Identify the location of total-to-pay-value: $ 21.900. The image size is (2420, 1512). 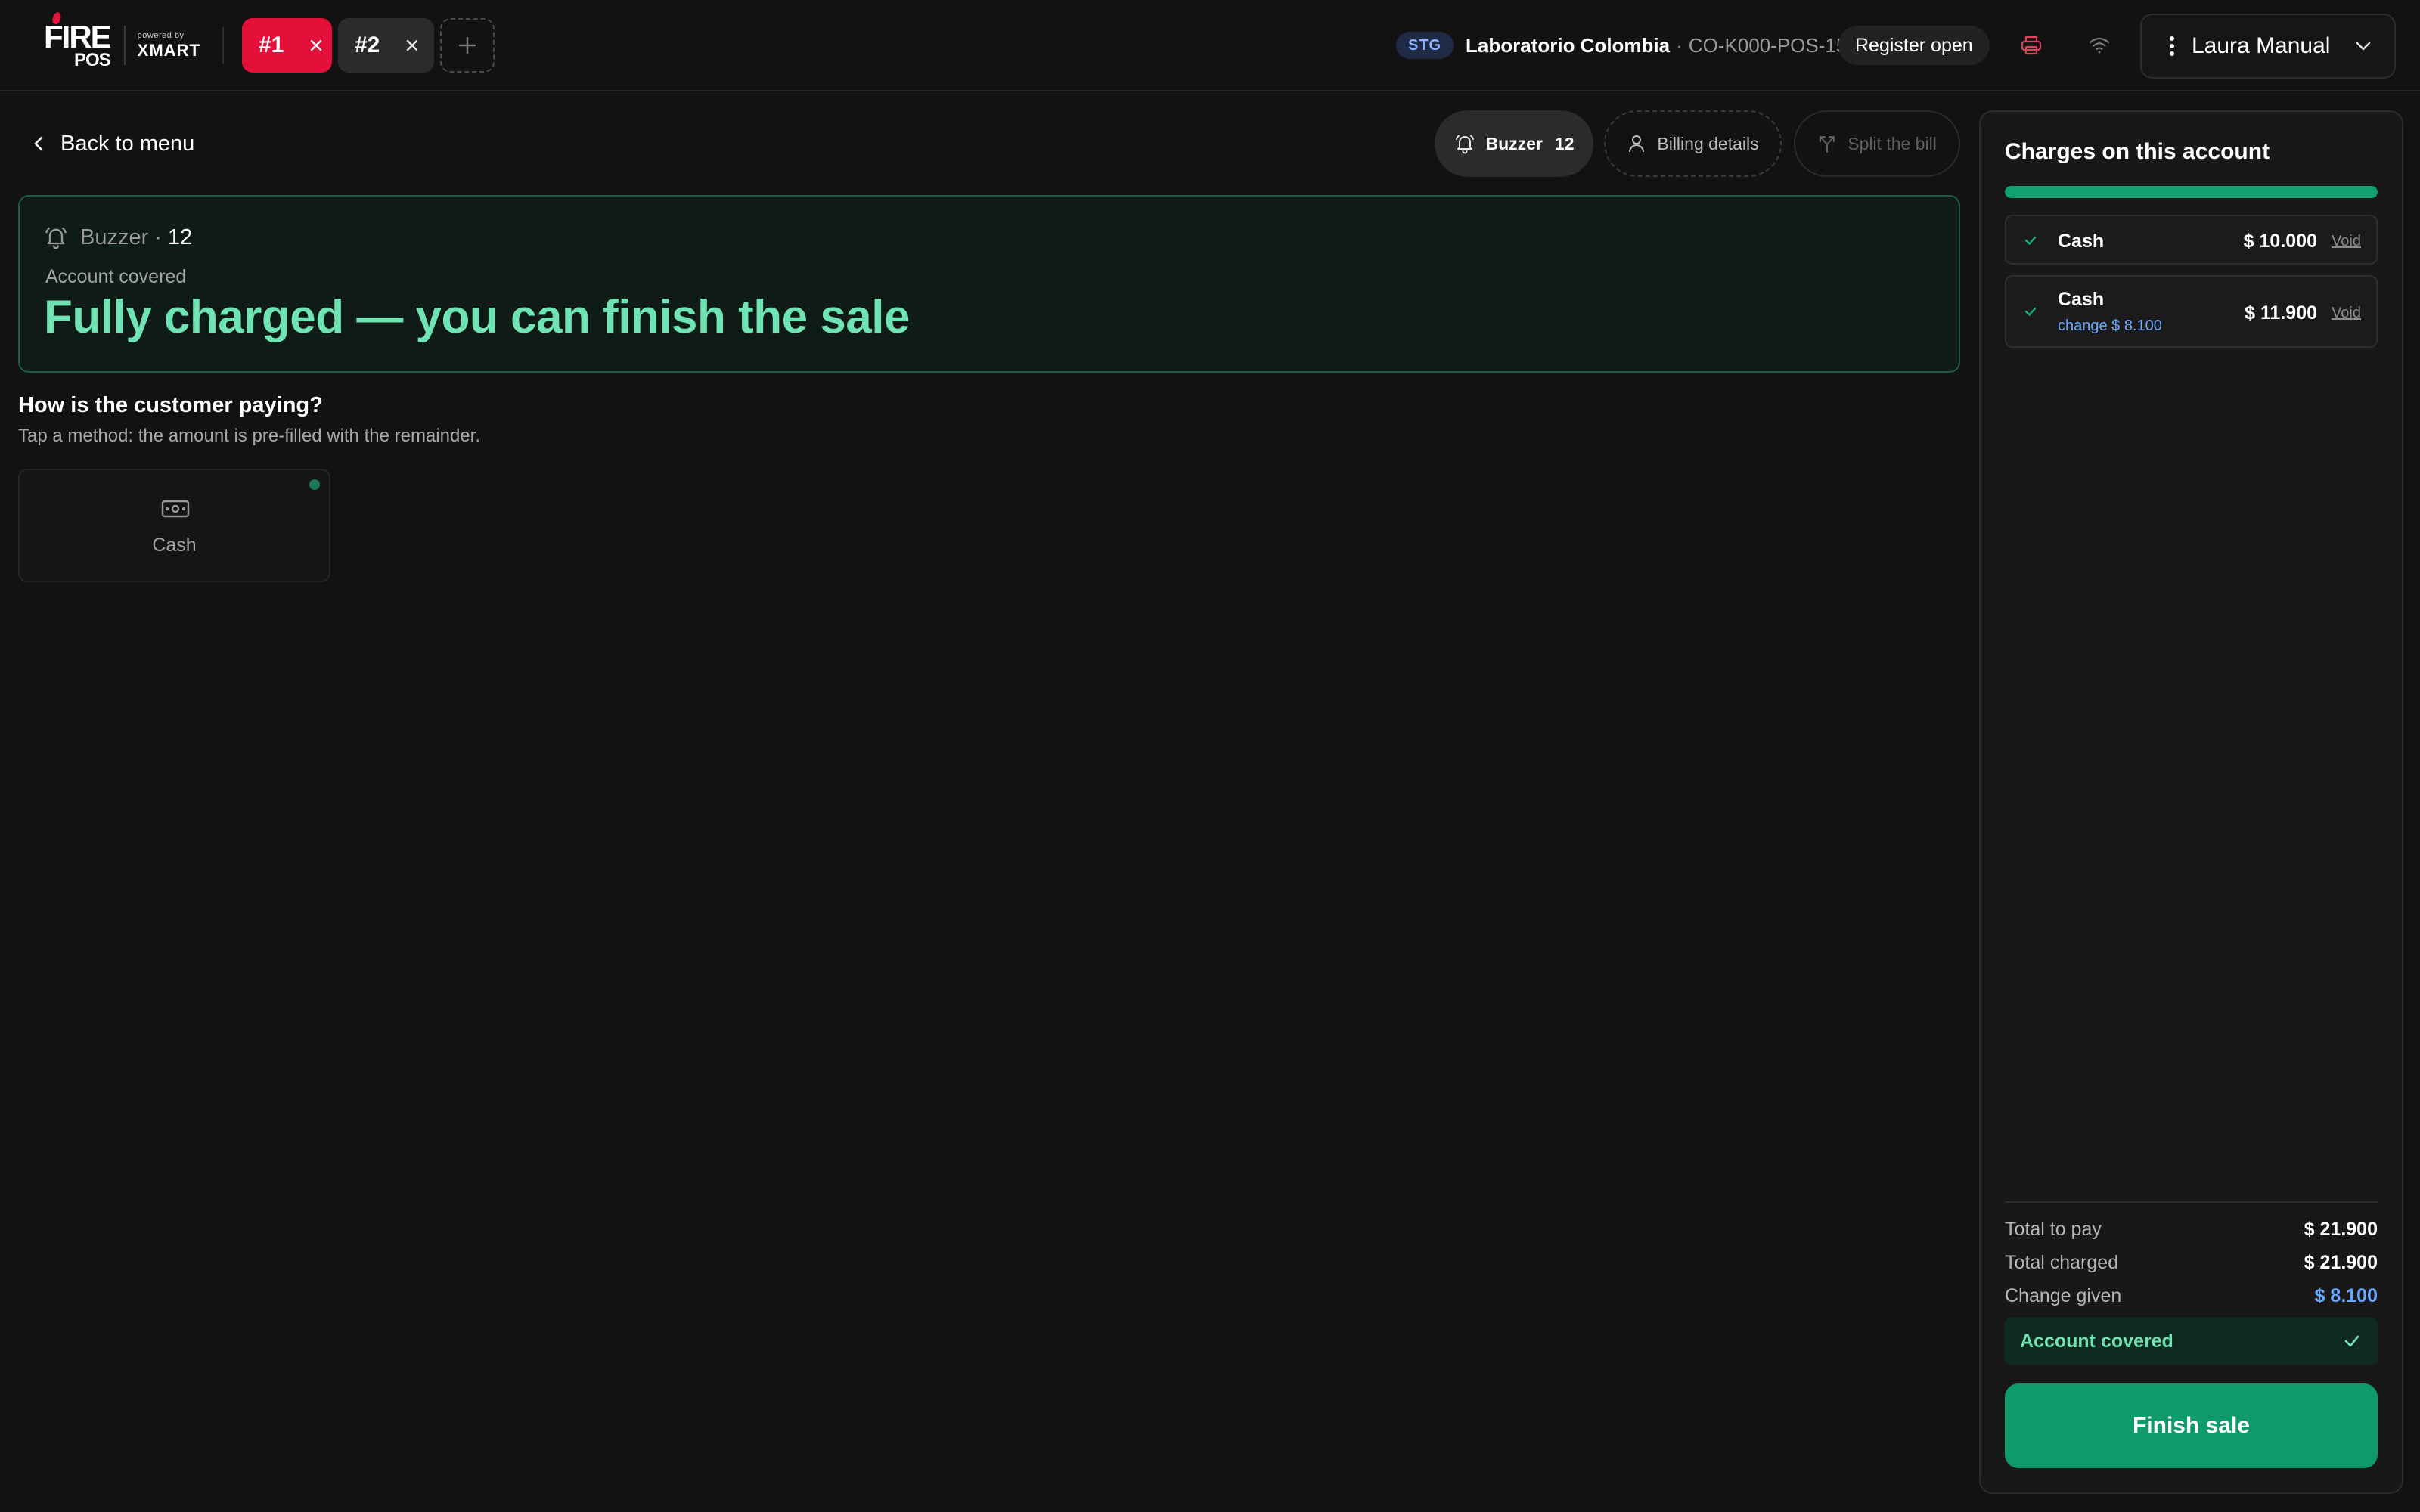
(2341, 1229).